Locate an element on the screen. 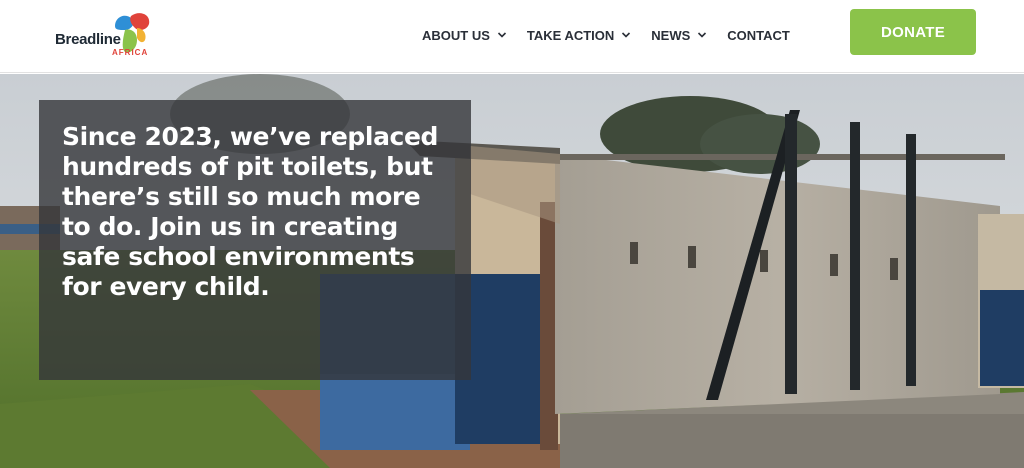 This screenshot has width=1024, height=468. nav-item-take-action: TAKE ACTION is located at coordinates (579, 35).